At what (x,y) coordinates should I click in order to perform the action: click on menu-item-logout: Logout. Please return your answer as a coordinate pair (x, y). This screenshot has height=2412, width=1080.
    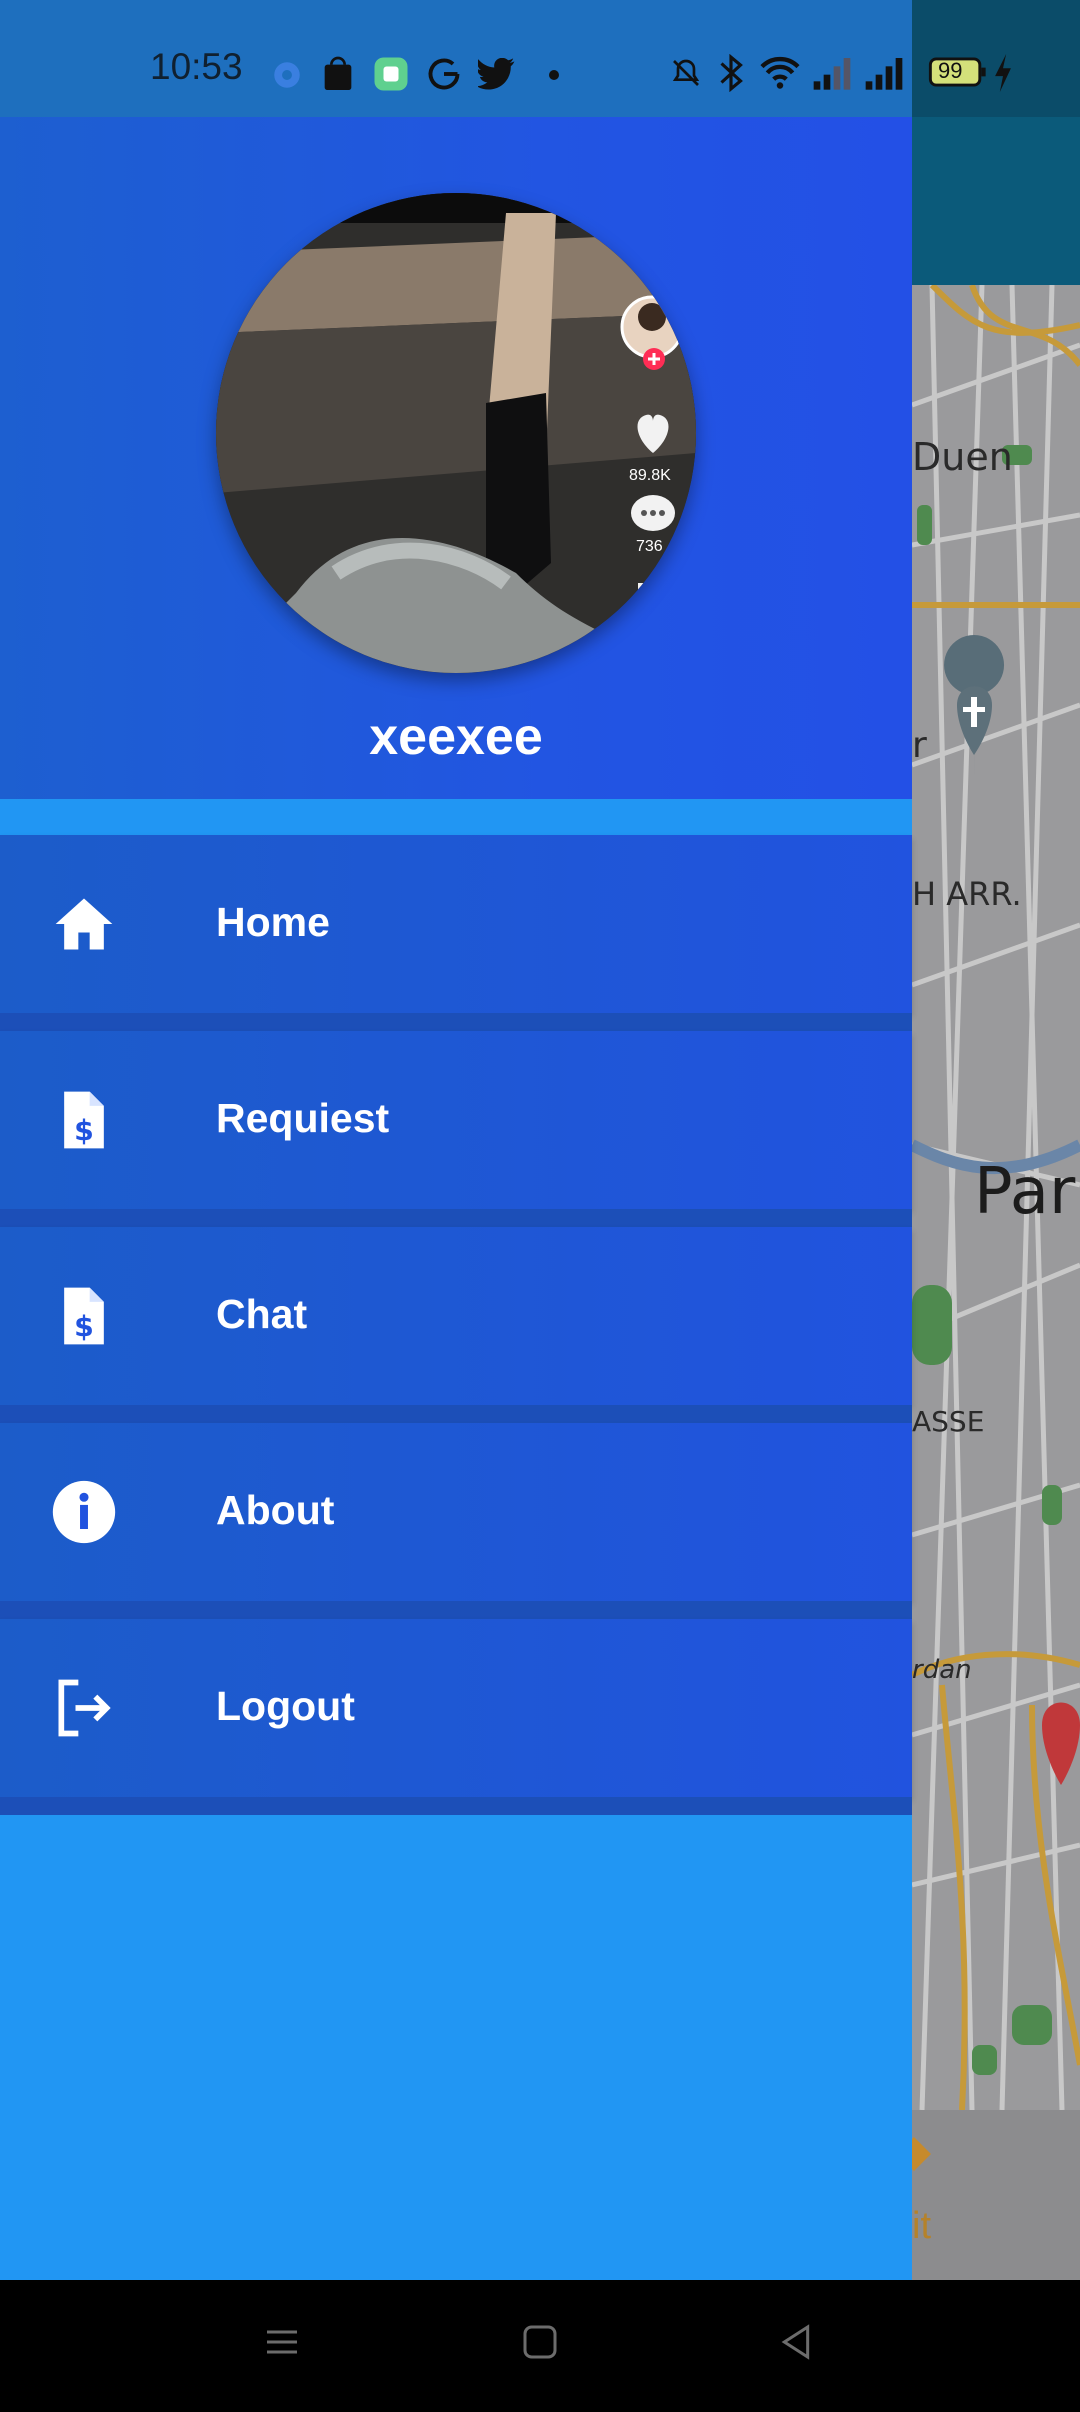
    Looking at the image, I should click on (456, 1708).